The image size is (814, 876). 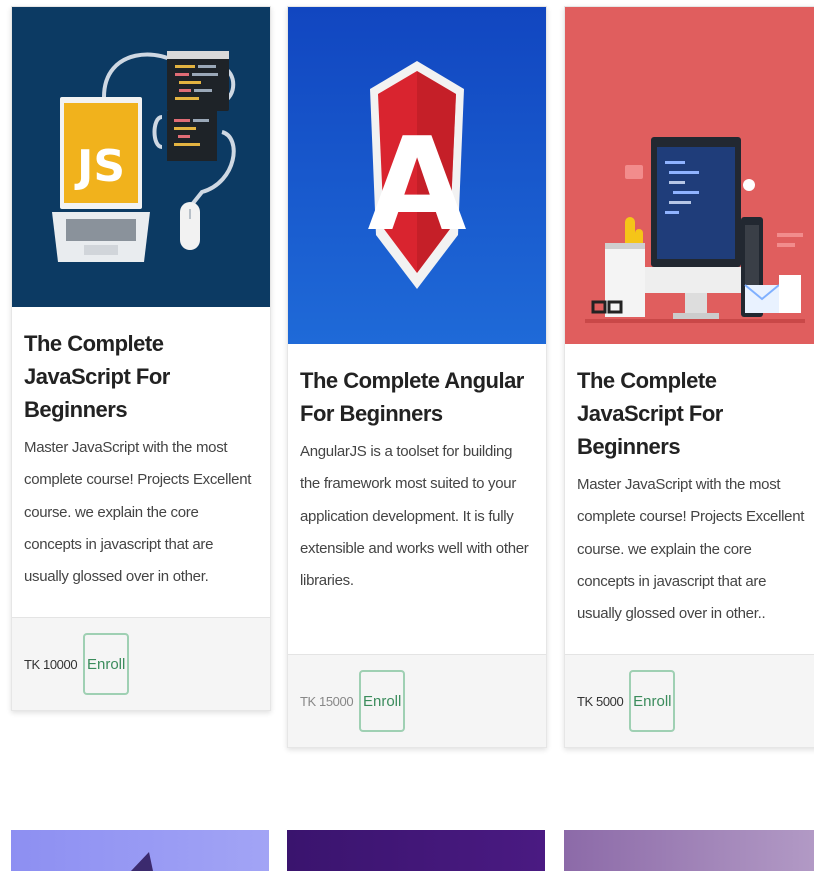 I want to click on course-price: TK 10000, so click(x=51, y=664).